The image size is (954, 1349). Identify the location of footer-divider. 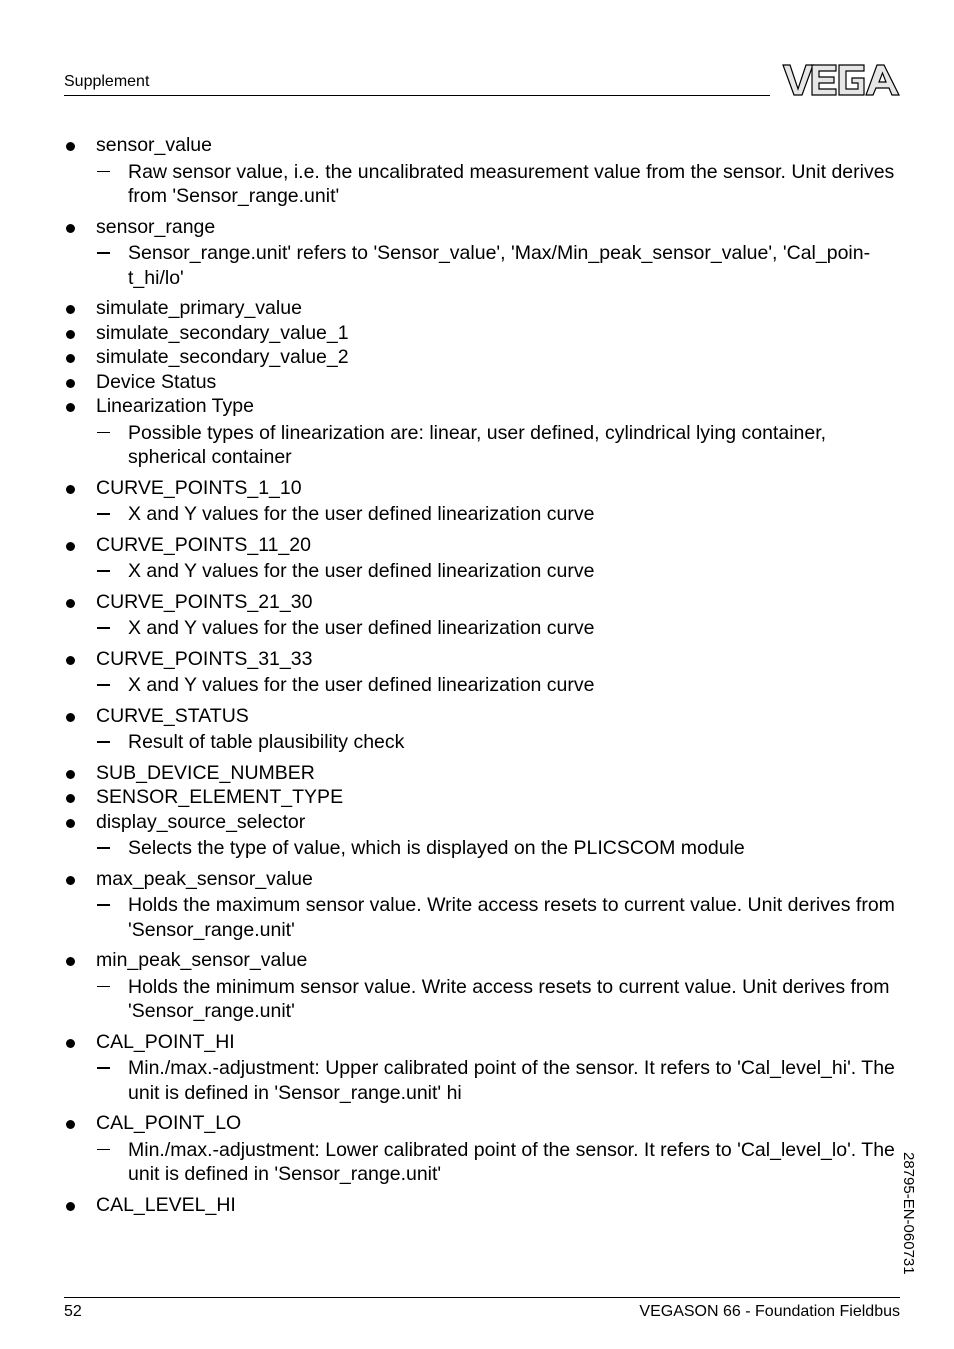
(482, 1297).